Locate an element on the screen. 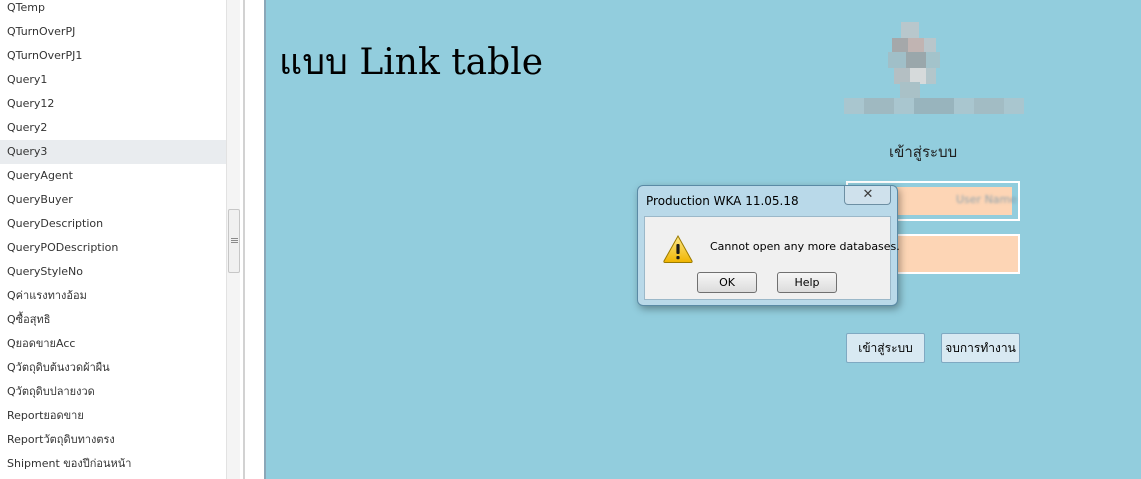 Image resolution: width=1141 pixels, height=479 pixels. dialog-body: Cannot open any more databases. OK Help is located at coordinates (772, 258).